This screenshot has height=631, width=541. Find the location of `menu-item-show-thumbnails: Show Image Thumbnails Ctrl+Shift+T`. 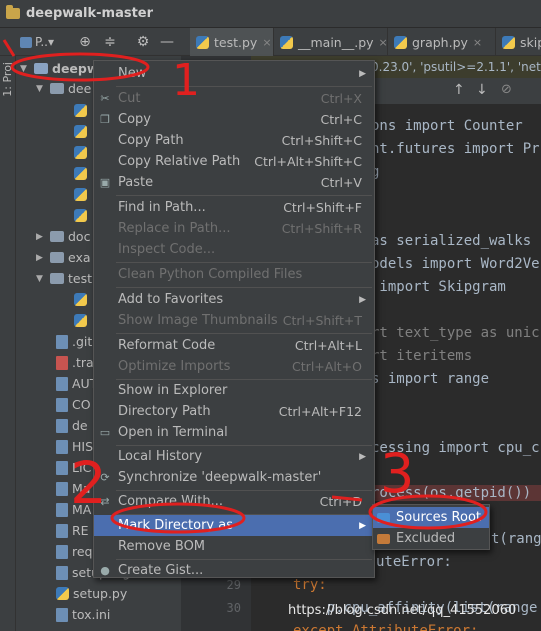

menu-item-show-thumbnails: Show Image Thumbnails Ctrl+Shift+T is located at coordinates (234, 320).